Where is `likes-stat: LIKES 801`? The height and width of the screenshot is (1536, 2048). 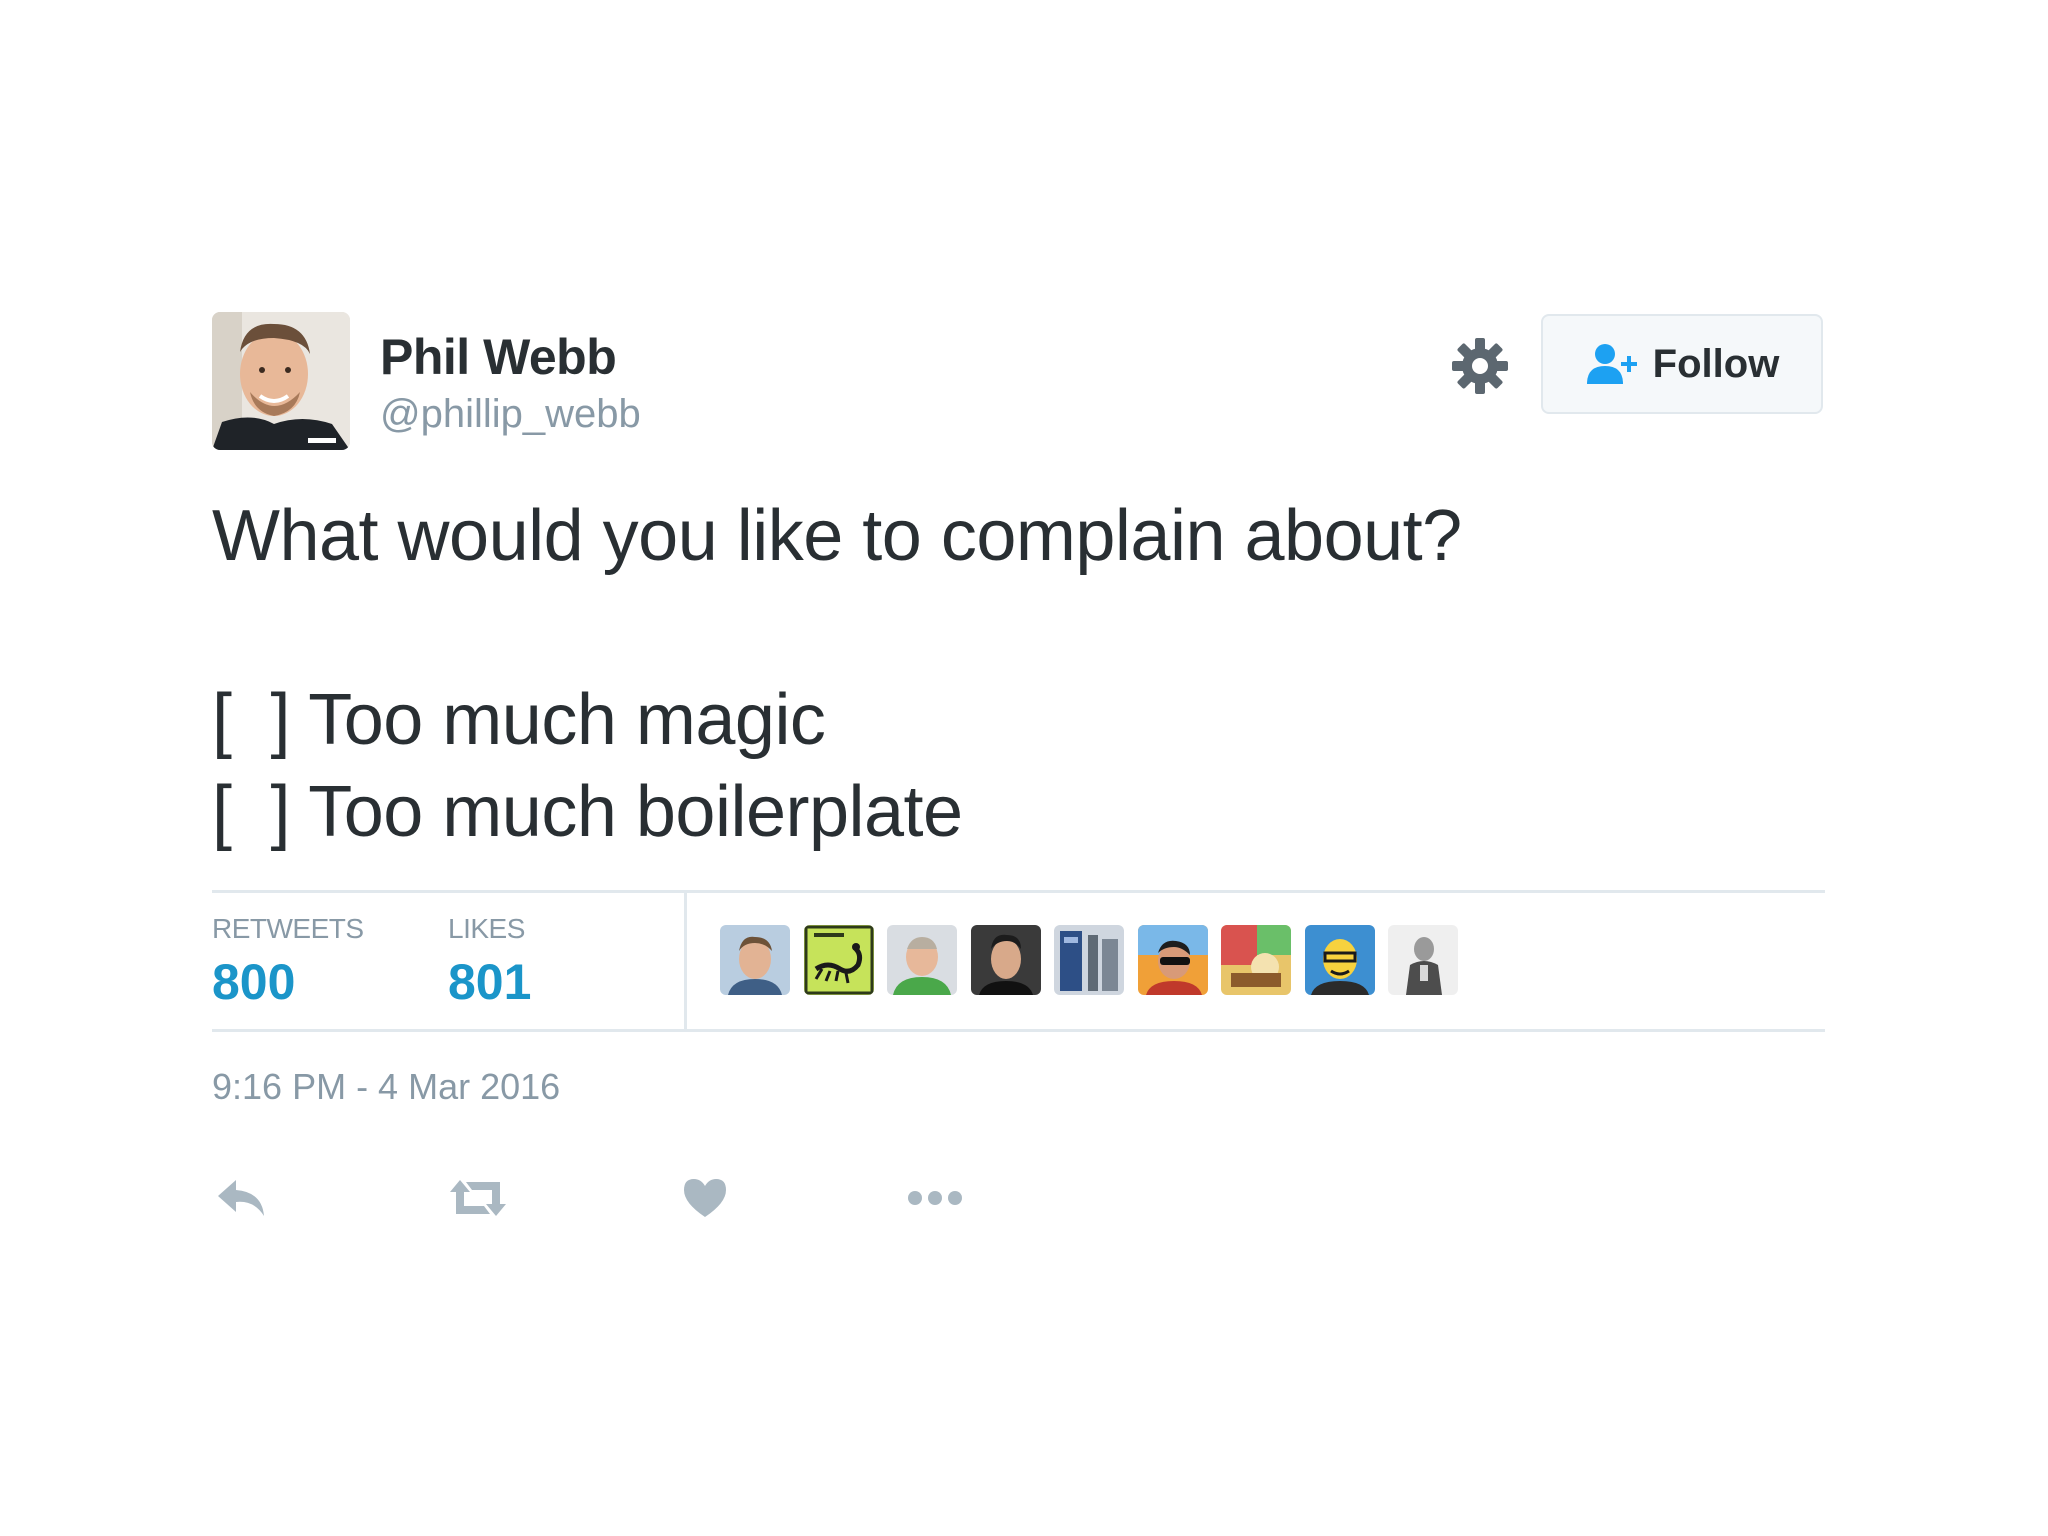 likes-stat: LIKES 801 is located at coordinates (489, 962).